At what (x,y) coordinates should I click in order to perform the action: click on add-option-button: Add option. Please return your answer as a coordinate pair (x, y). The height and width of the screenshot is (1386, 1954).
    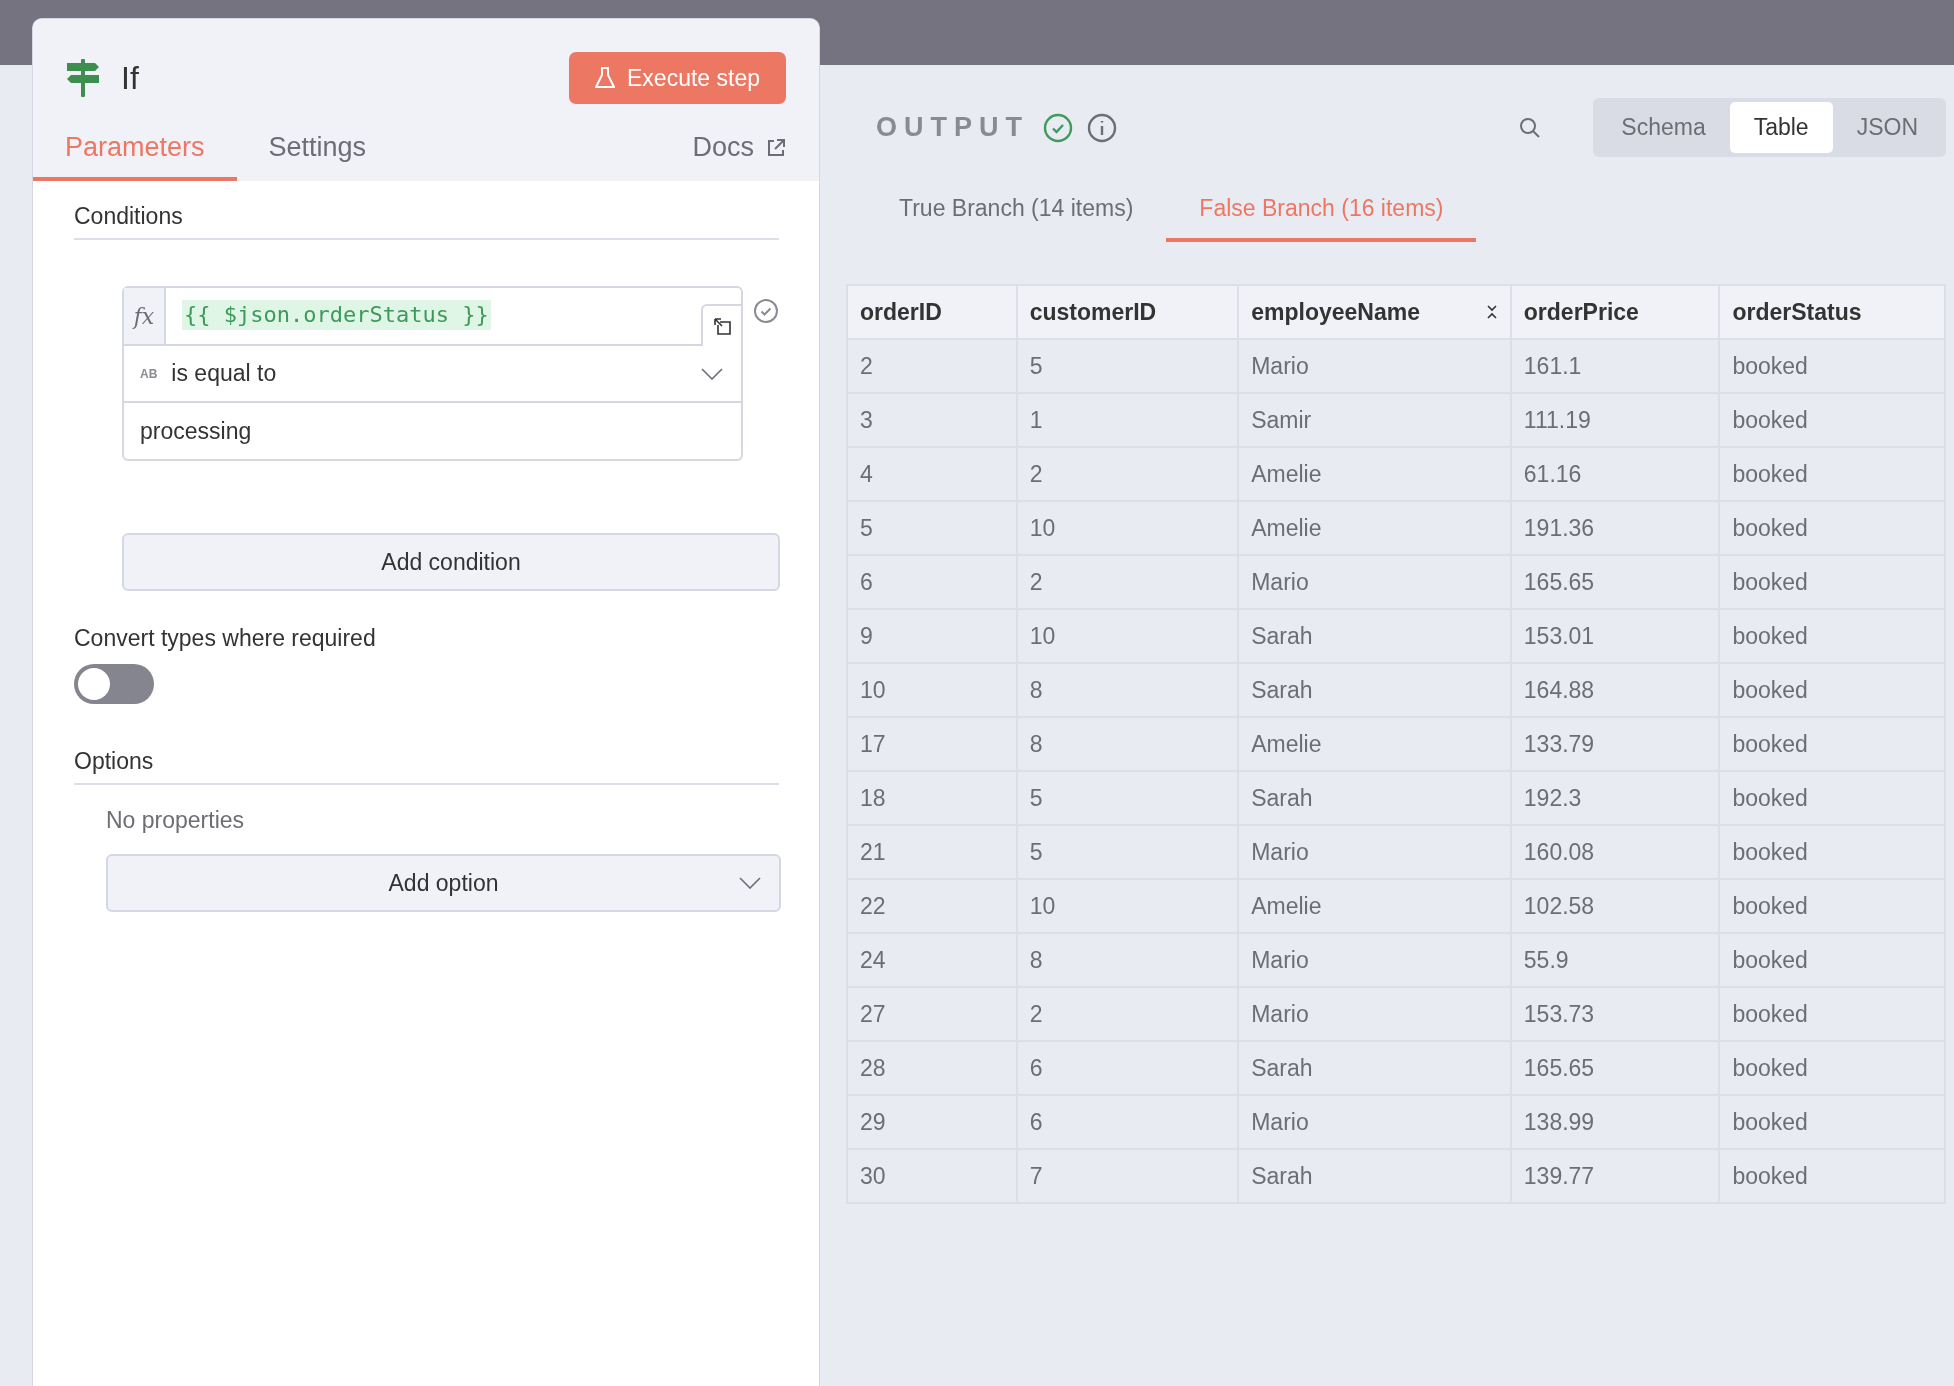
    Looking at the image, I should click on (443, 883).